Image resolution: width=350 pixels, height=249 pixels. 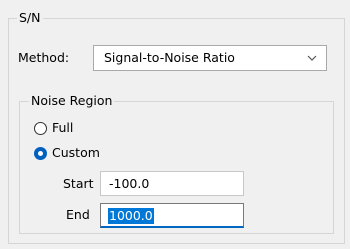 I want to click on chevron-down-icon, so click(x=312, y=58).